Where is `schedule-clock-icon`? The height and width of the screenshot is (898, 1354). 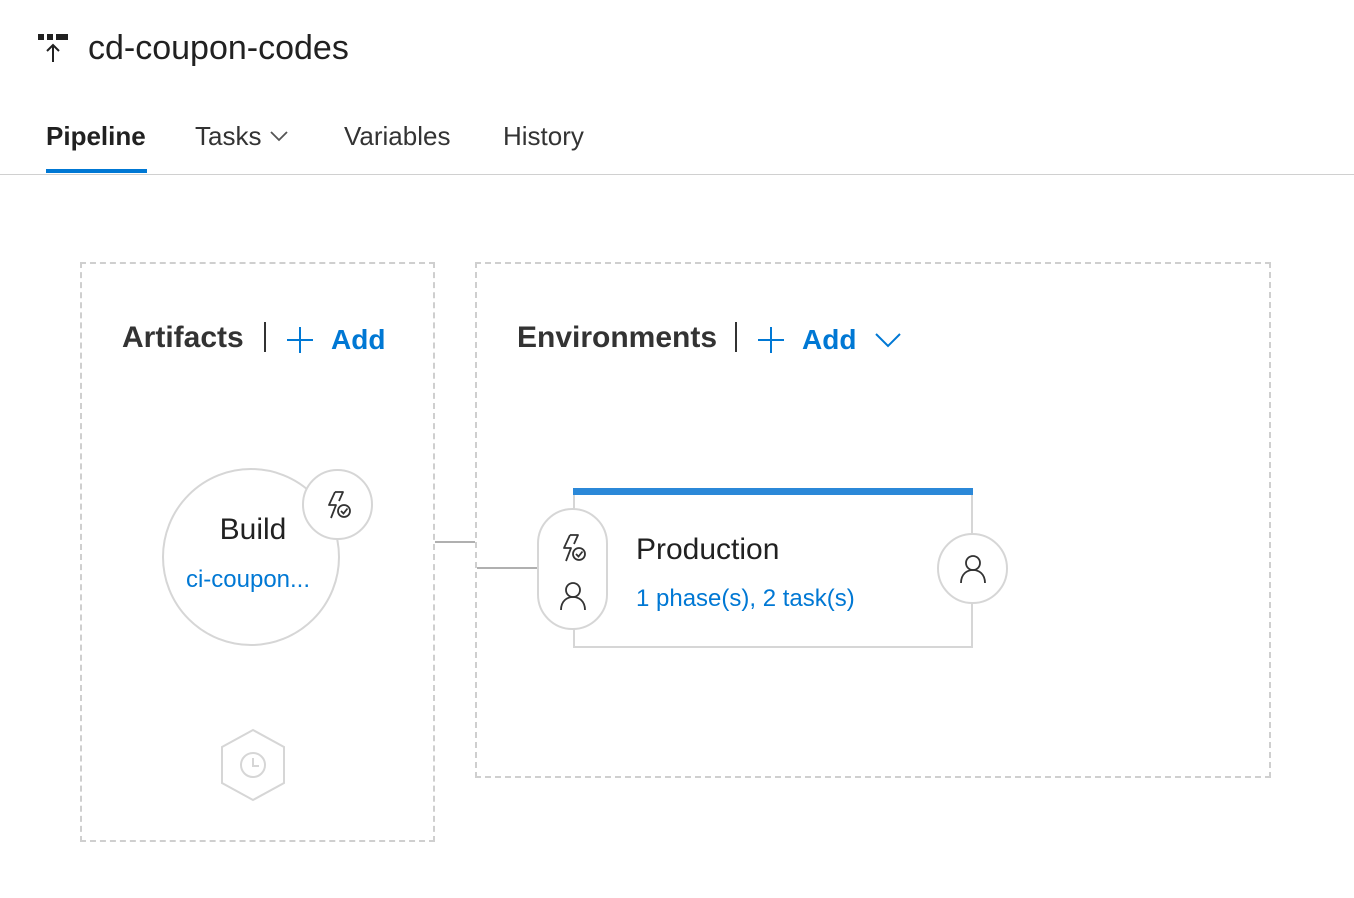 schedule-clock-icon is located at coordinates (253, 765).